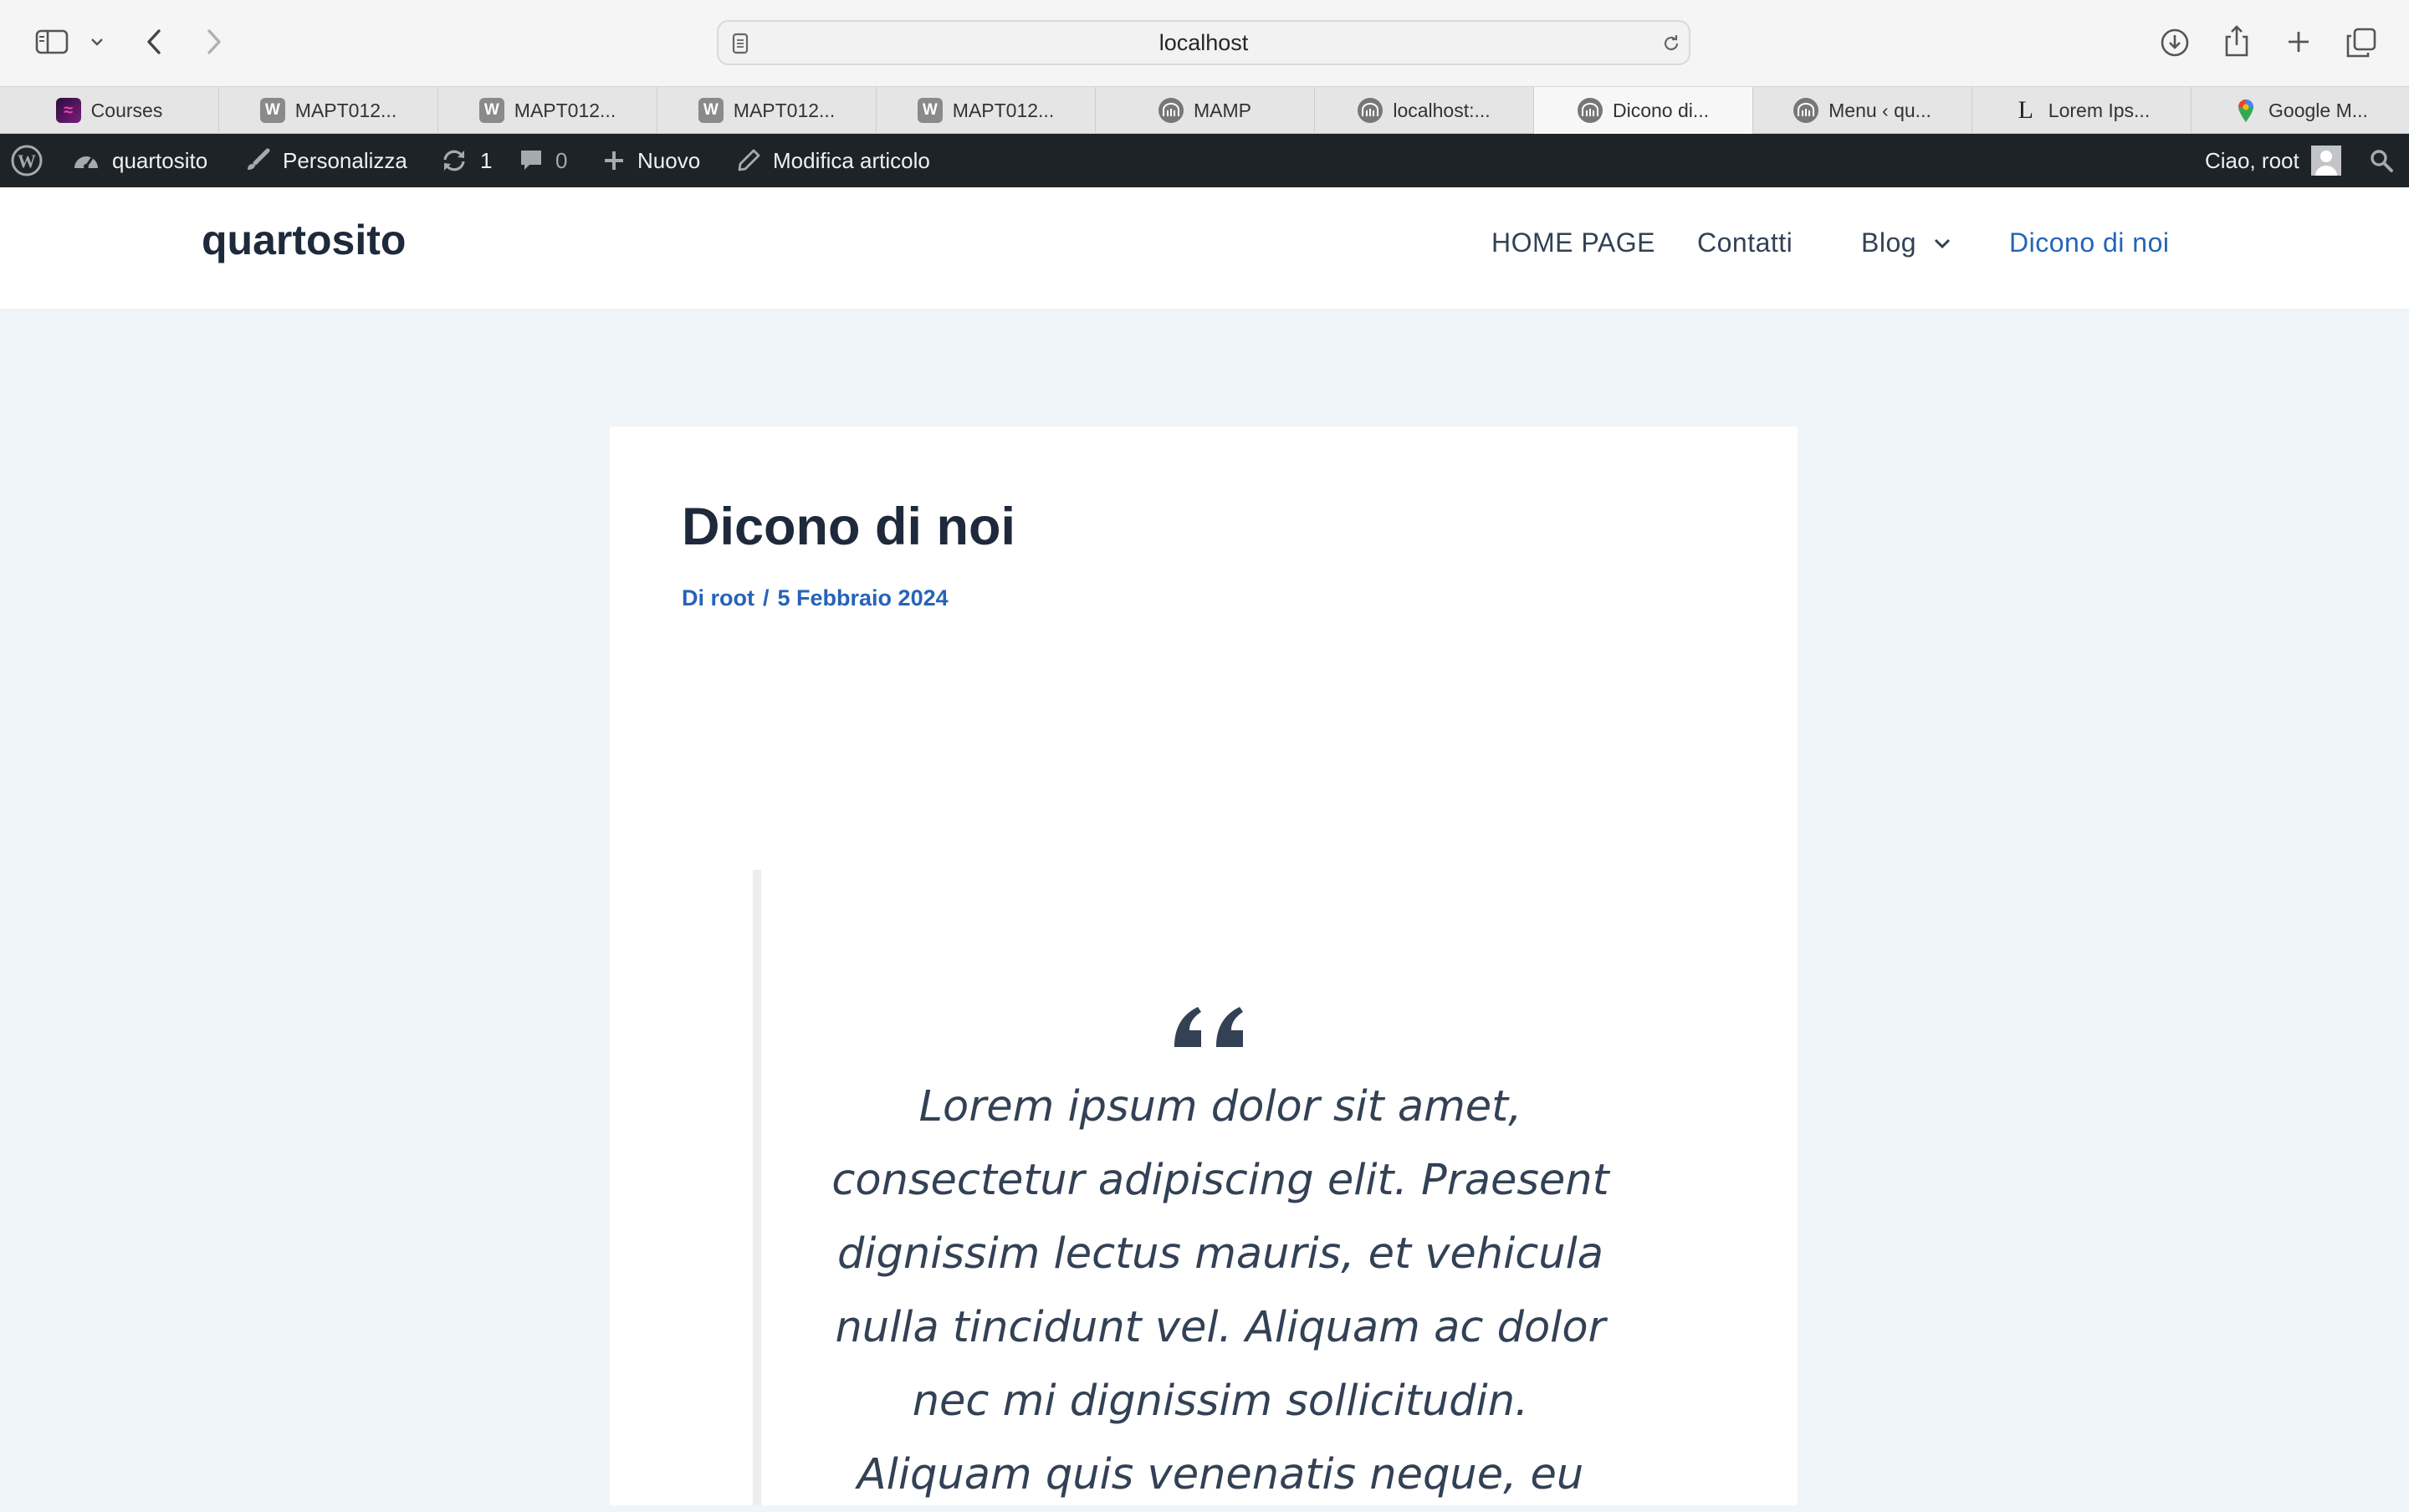  I want to click on site-name-menu: quartosito, so click(139, 160).